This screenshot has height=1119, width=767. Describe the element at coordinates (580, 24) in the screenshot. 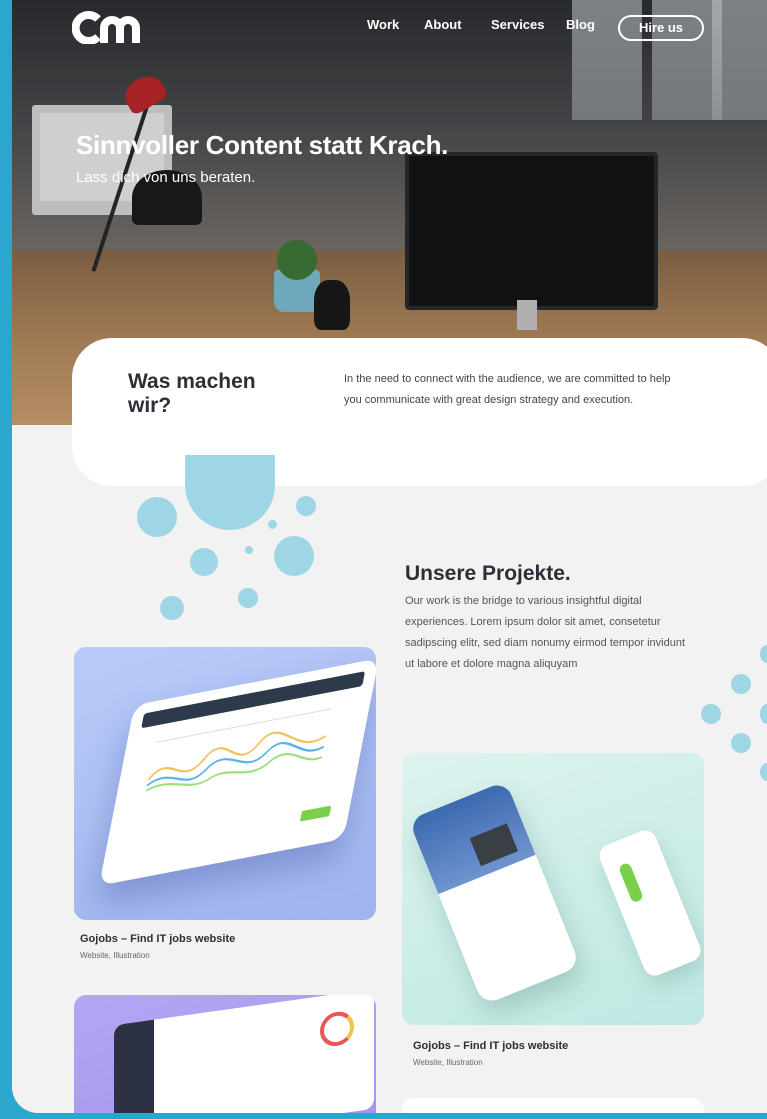

I see `nav-item-blog: Blog` at that location.